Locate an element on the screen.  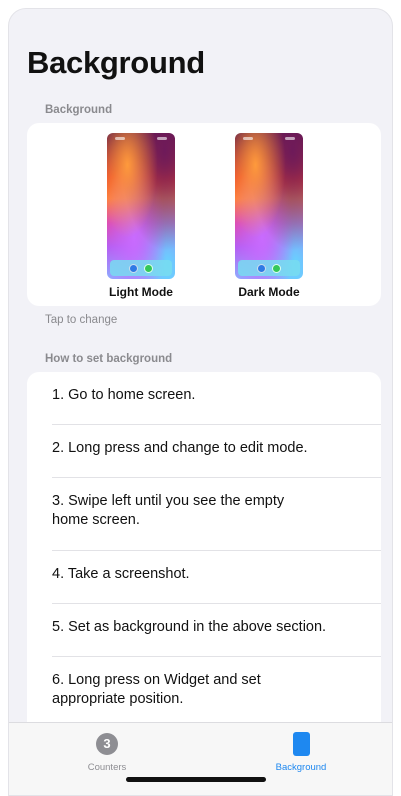
phone-rectangle-icon is located at coordinates (301, 744).